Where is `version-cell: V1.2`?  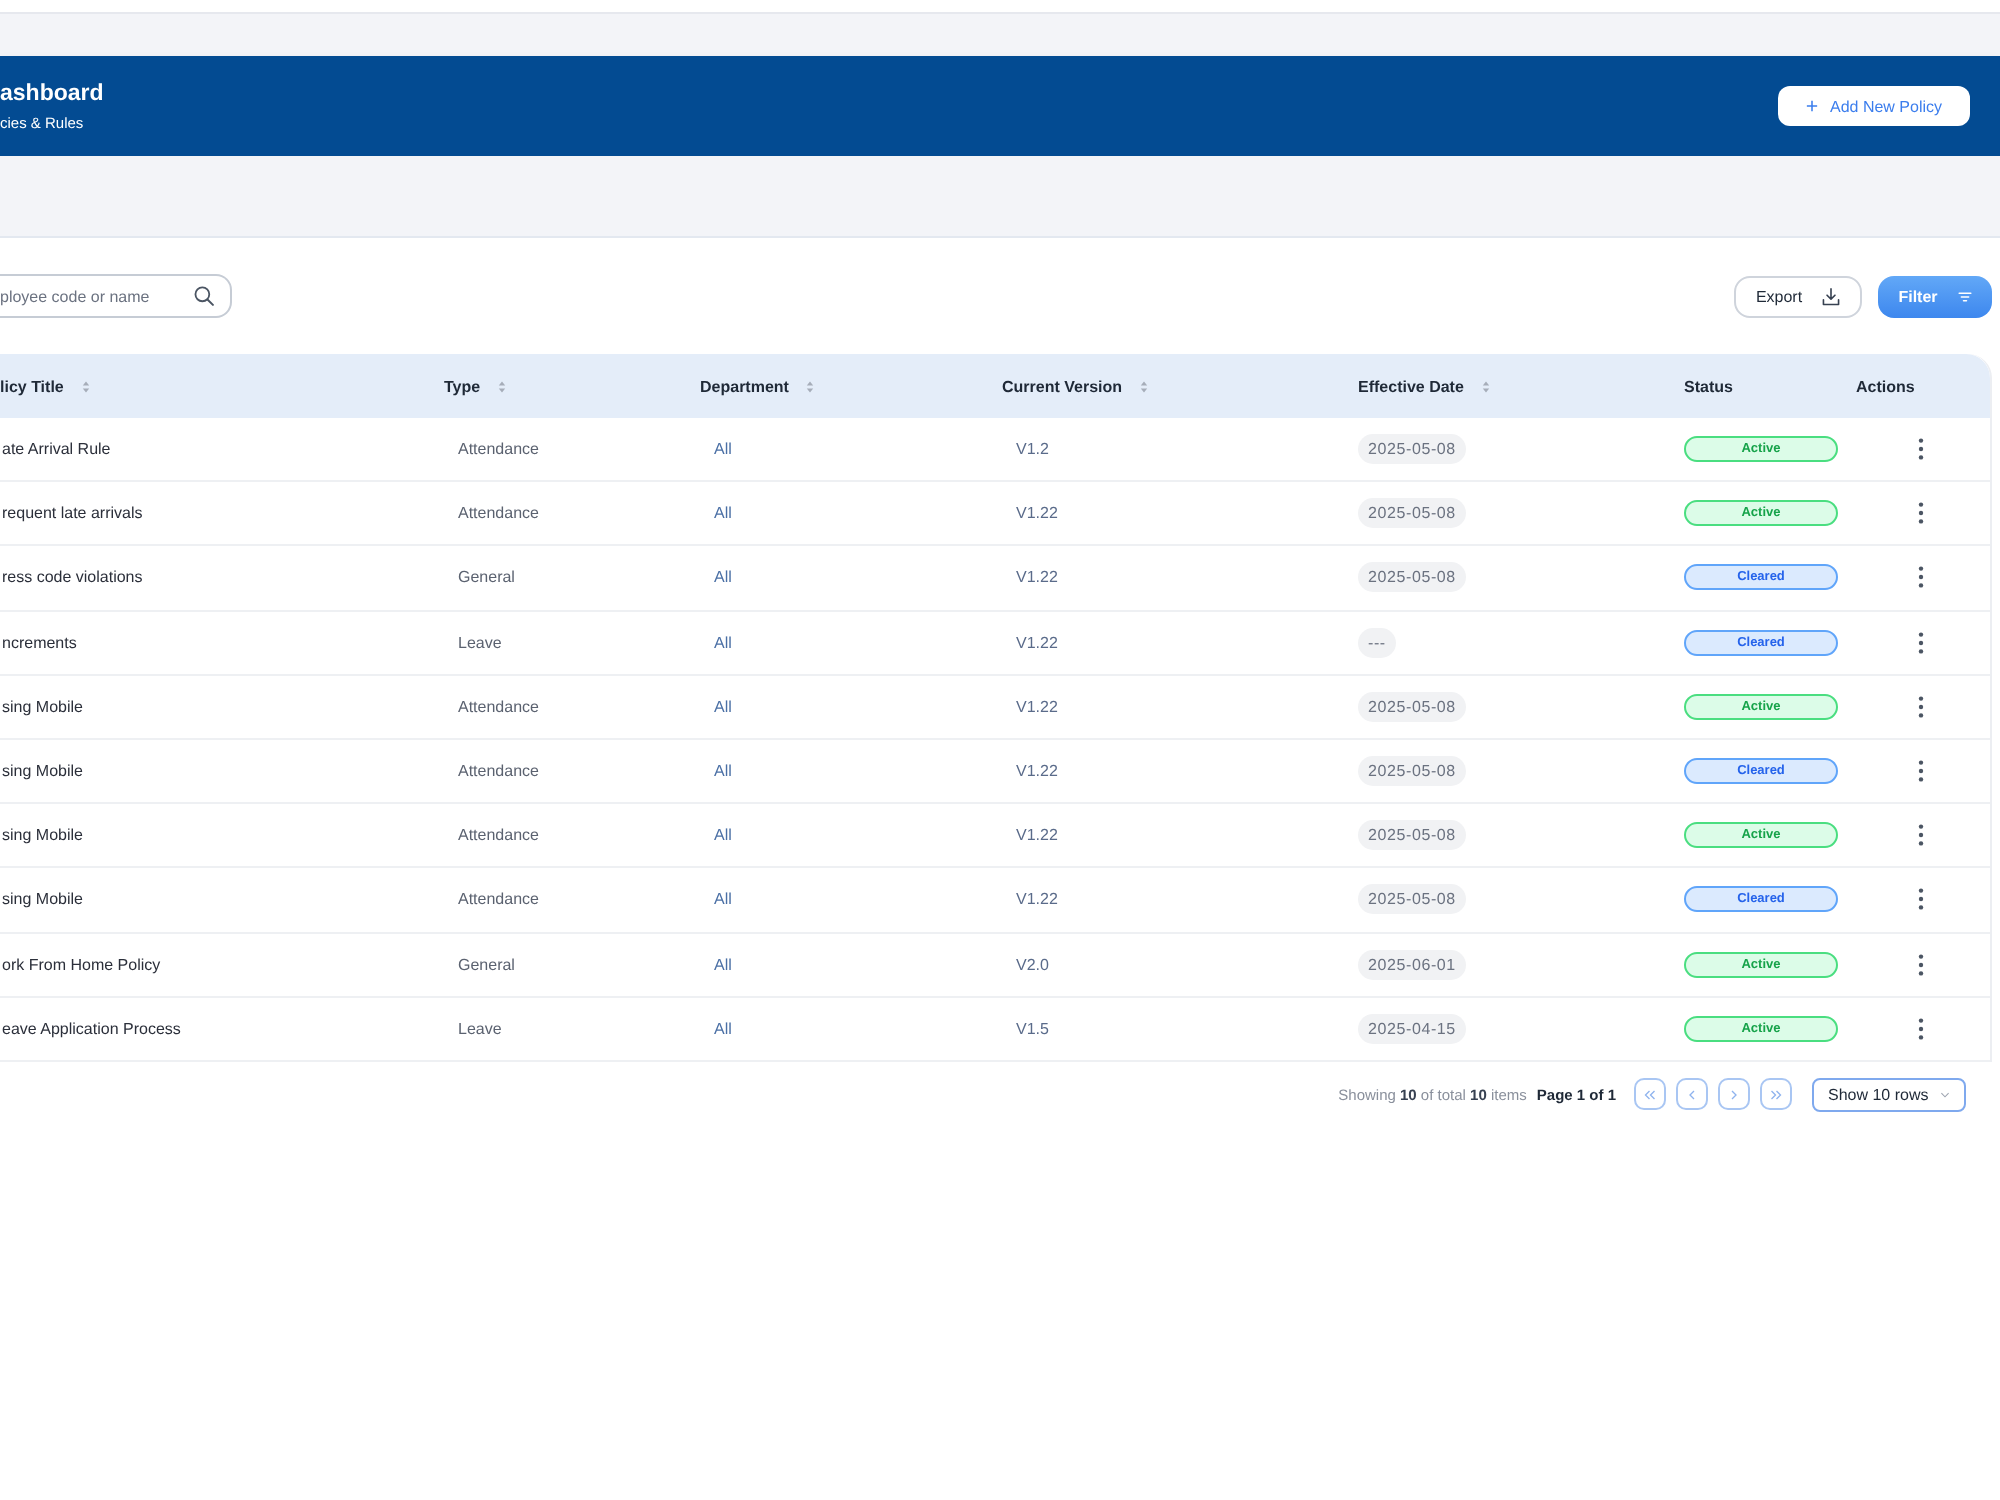
version-cell: V1.2 is located at coordinates (1032, 449).